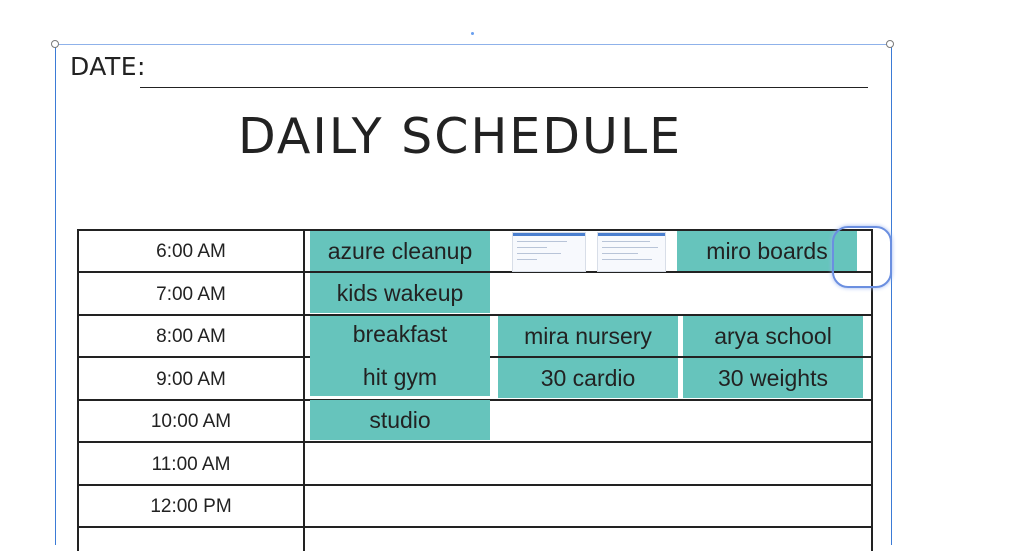 The image size is (1023, 551). Describe the element at coordinates (767, 251) in the screenshot. I see `event-miro-boards: miro boards` at that location.